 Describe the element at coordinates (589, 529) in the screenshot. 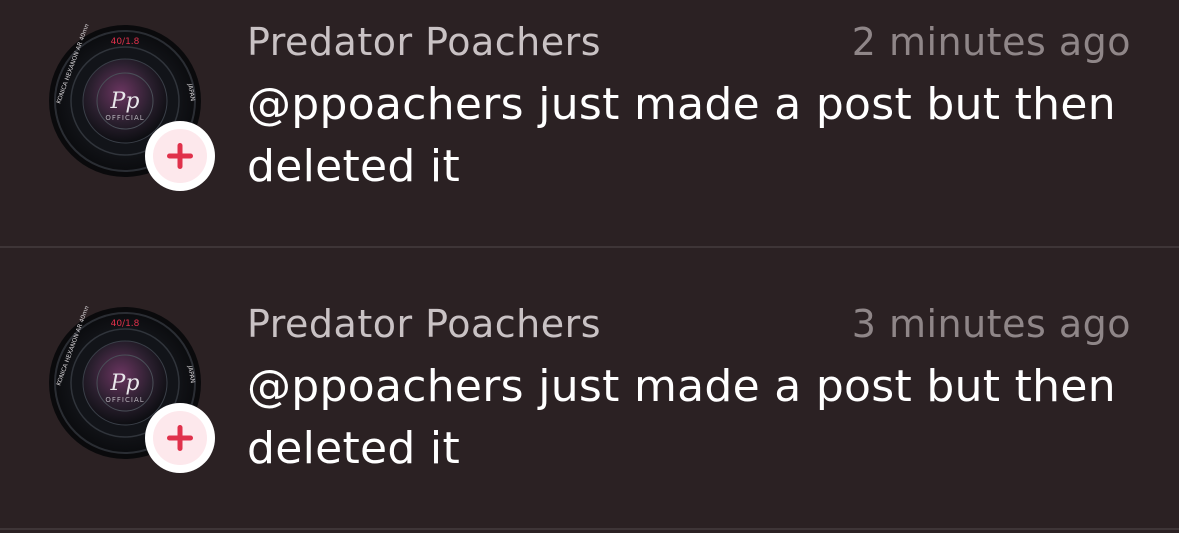

I see `divider` at that location.